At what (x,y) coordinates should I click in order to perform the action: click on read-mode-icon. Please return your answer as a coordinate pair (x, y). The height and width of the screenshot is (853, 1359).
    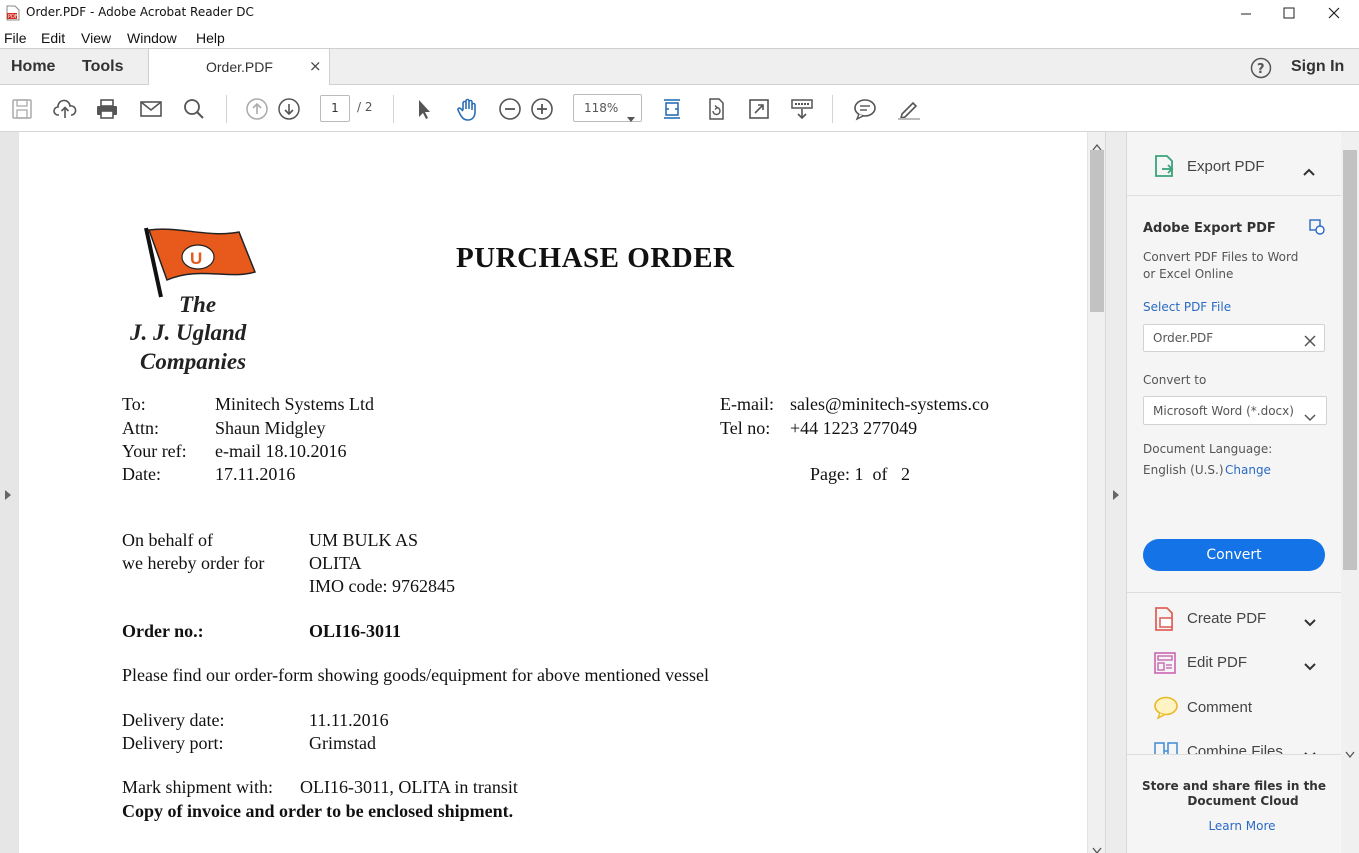
    Looking at the image, I should click on (802, 109).